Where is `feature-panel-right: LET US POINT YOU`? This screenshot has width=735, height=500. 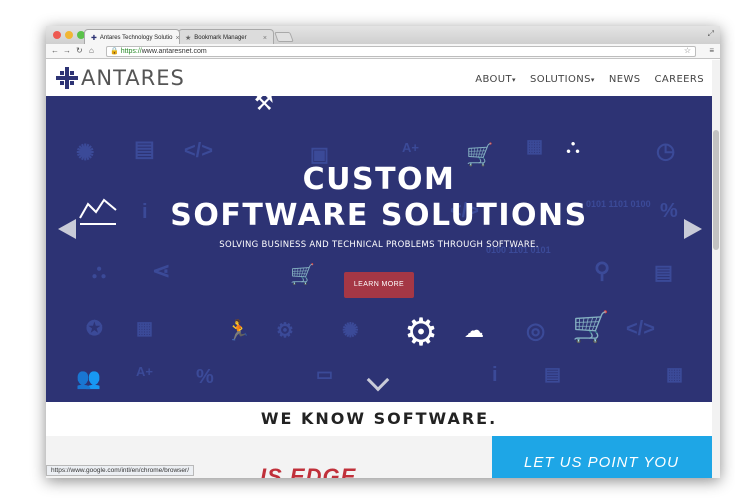
feature-panel-right: LET US POINT YOU is located at coordinates (602, 457).